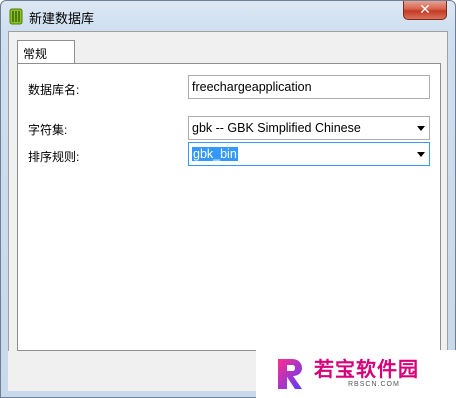  What do you see at coordinates (48, 130) in the screenshot?
I see `charset-label: 字符集:` at bounding box center [48, 130].